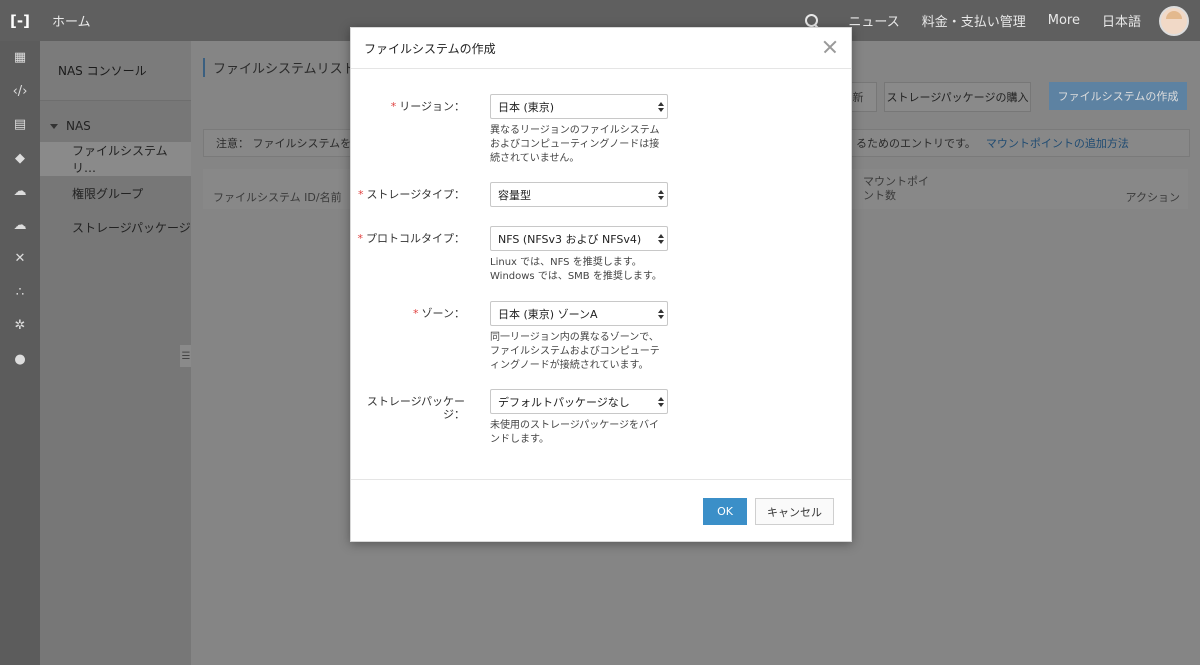 The width and height of the screenshot is (1200, 665). Describe the element at coordinates (277, 197) in the screenshot. I see `col-file-system-id: ファイルシステム ID/名前` at that location.